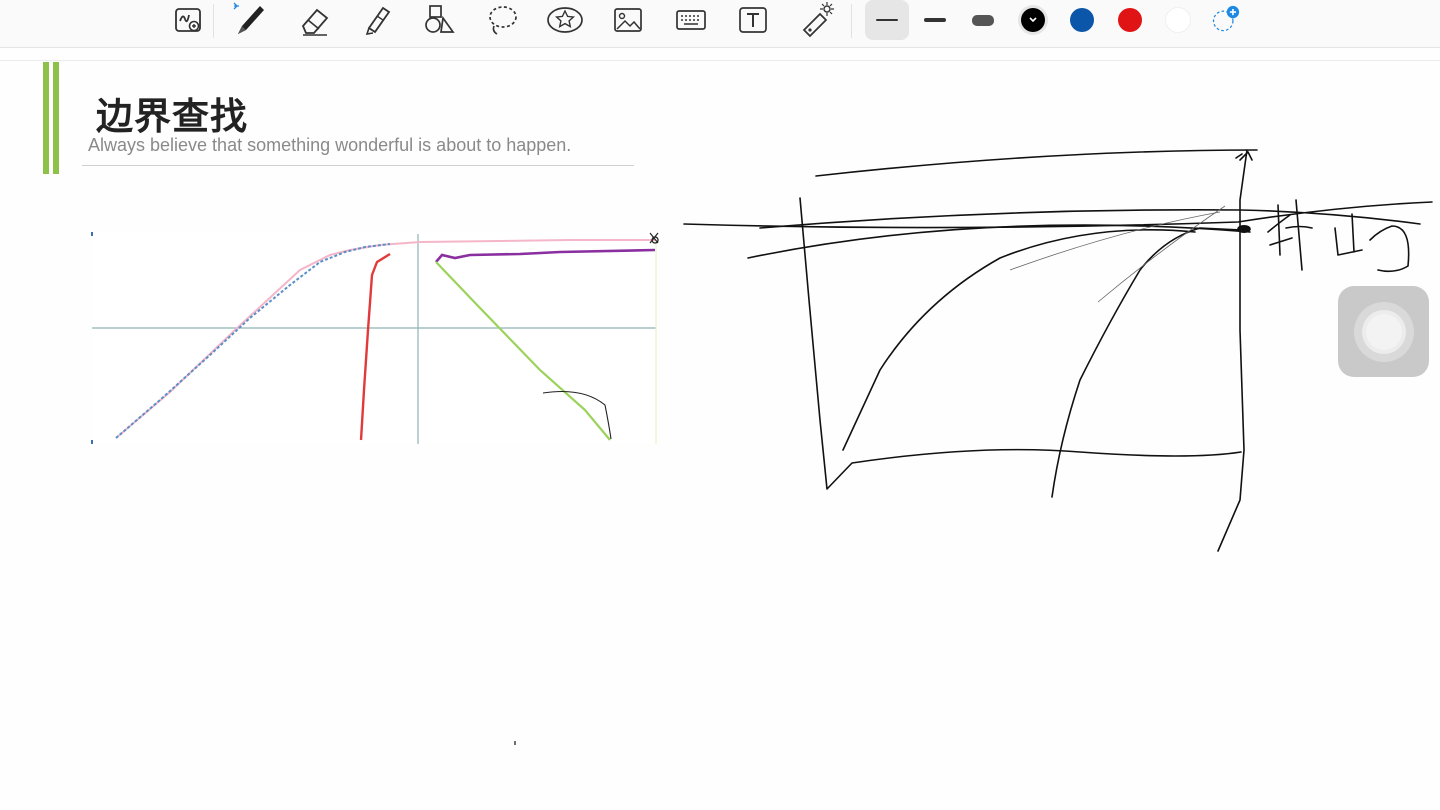 Image resolution: width=1440 pixels, height=810 pixels. I want to click on assistive-touch-ring, so click(1383, 331).